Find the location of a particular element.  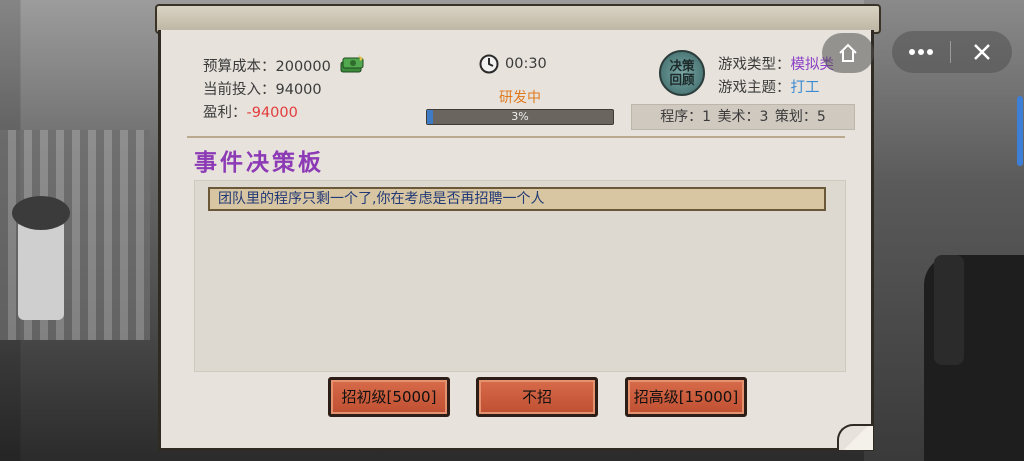

game-theme-row: 游戏主题：打工 is located at coordinates (776, 88).